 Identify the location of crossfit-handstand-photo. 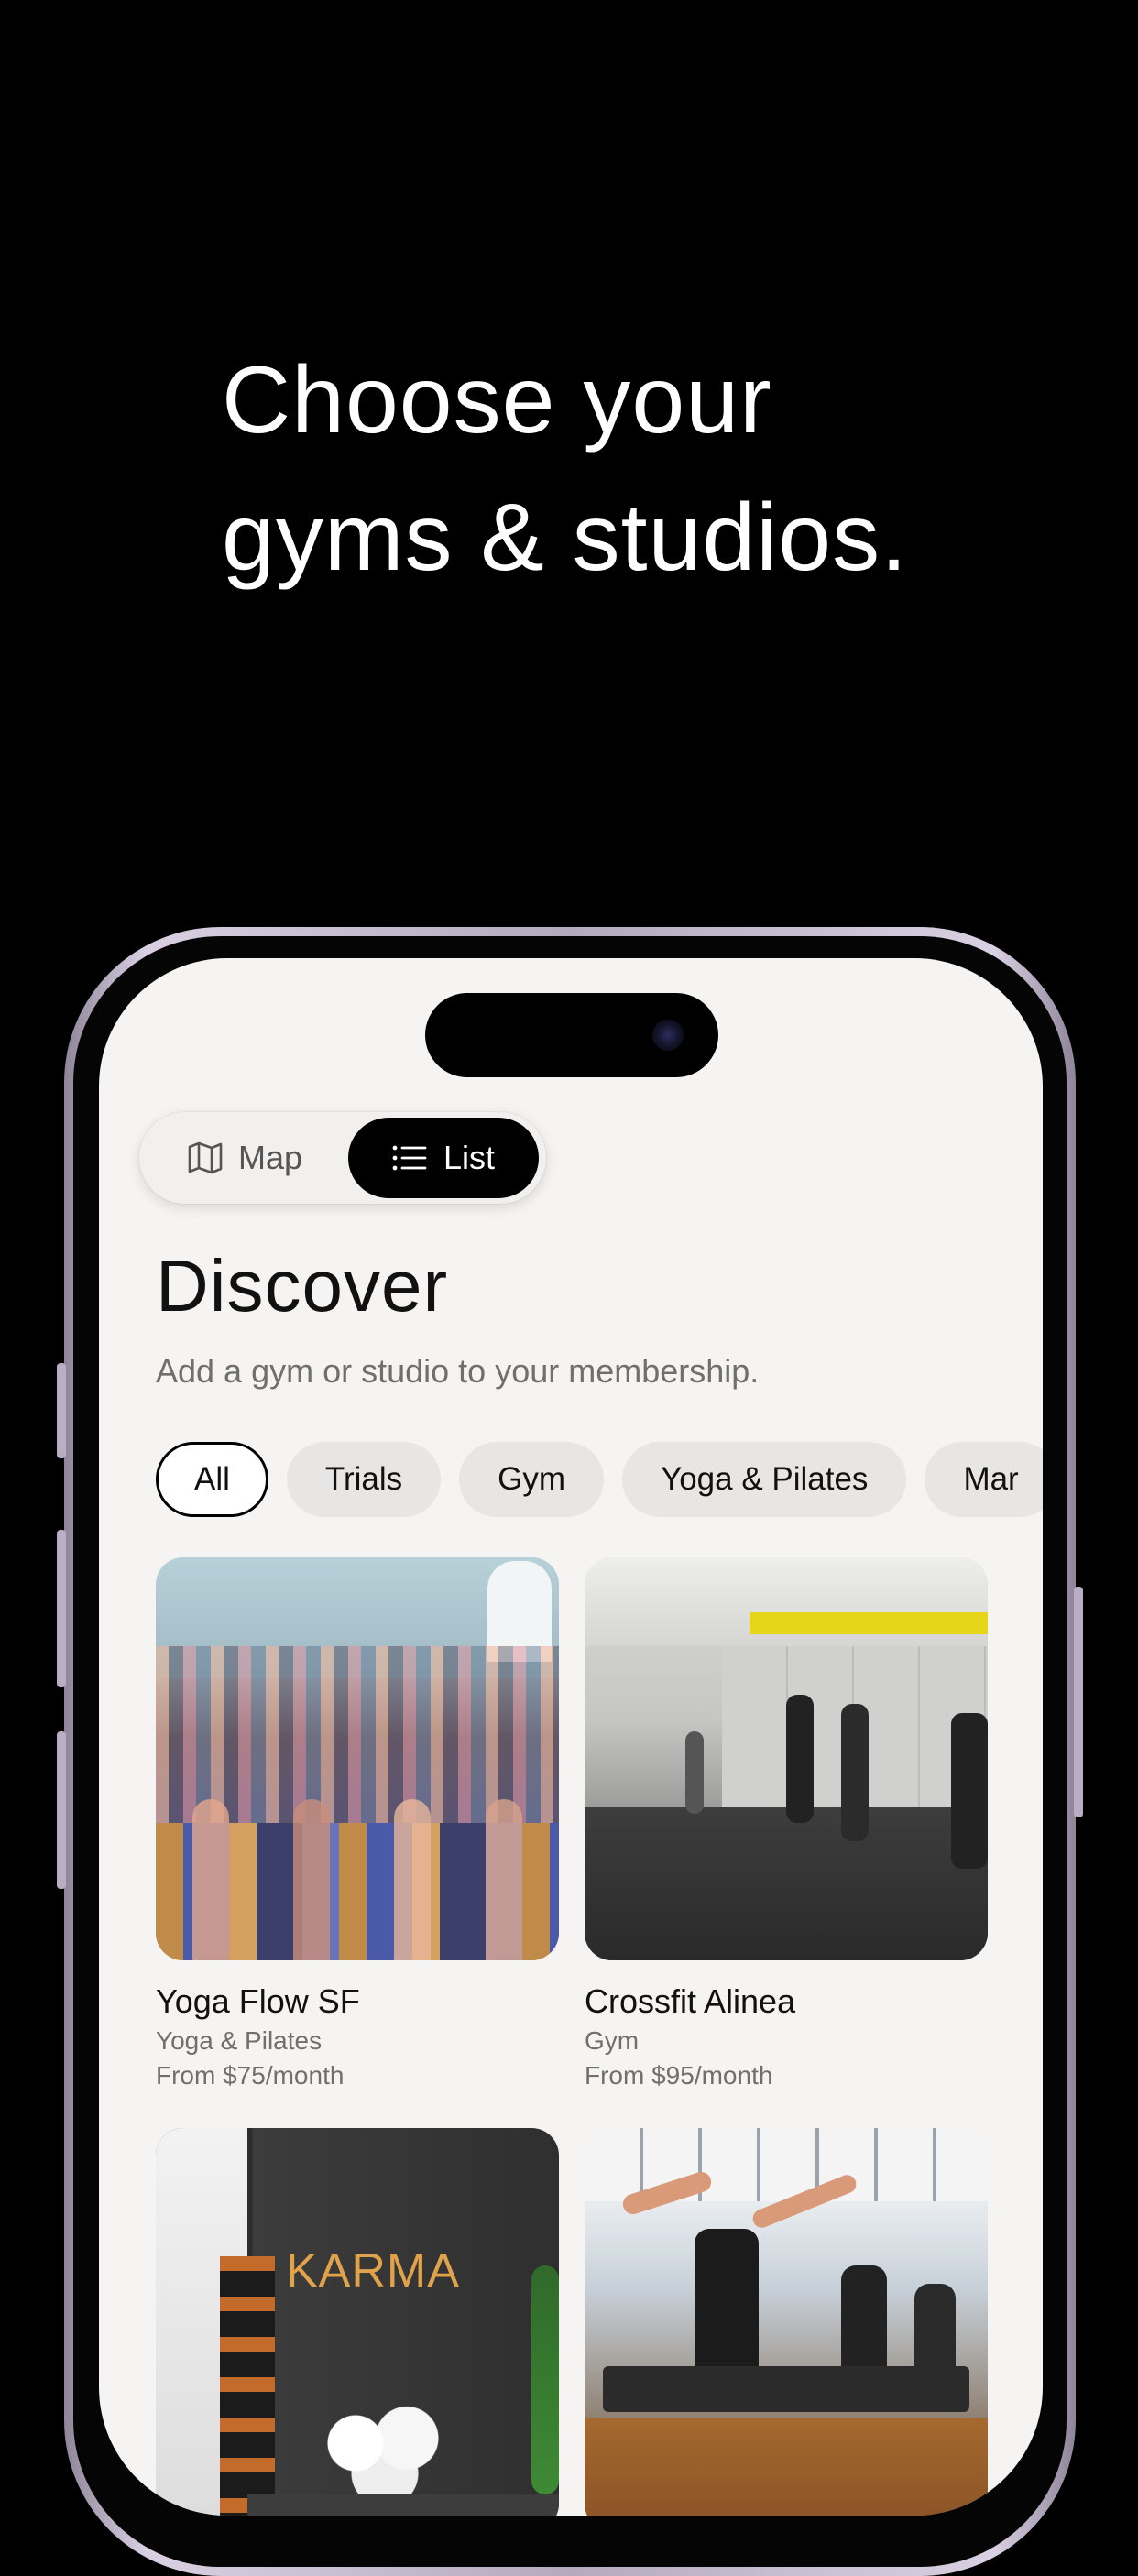
(786, 1759).